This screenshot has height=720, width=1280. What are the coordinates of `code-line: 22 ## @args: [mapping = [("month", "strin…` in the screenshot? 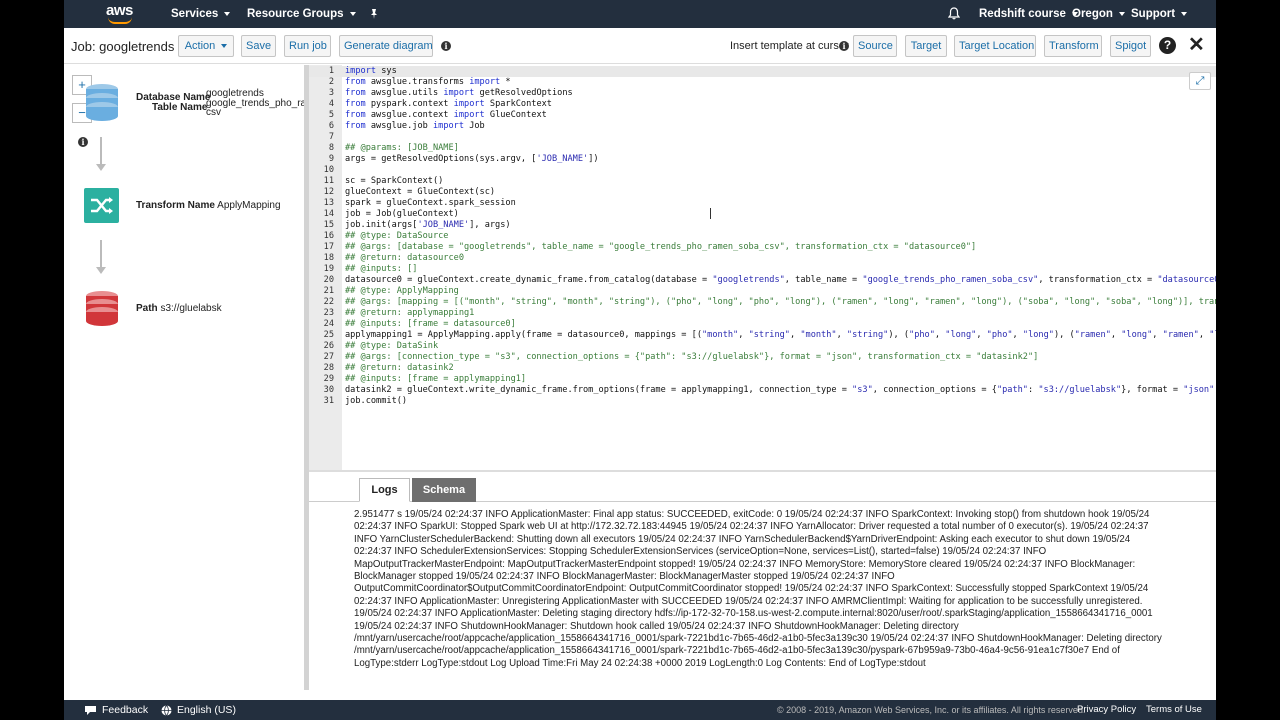 It's located at (762, 302).